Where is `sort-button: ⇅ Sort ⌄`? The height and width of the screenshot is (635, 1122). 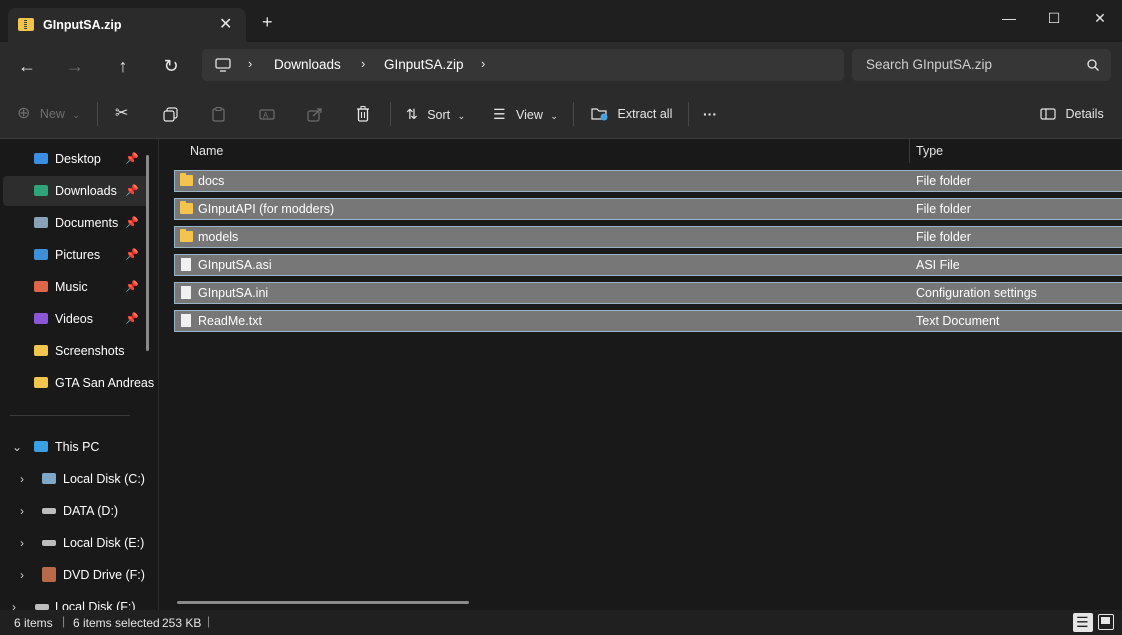 sort-button: ⇅ Sort ⌄ is located at coordinates (435, 114).